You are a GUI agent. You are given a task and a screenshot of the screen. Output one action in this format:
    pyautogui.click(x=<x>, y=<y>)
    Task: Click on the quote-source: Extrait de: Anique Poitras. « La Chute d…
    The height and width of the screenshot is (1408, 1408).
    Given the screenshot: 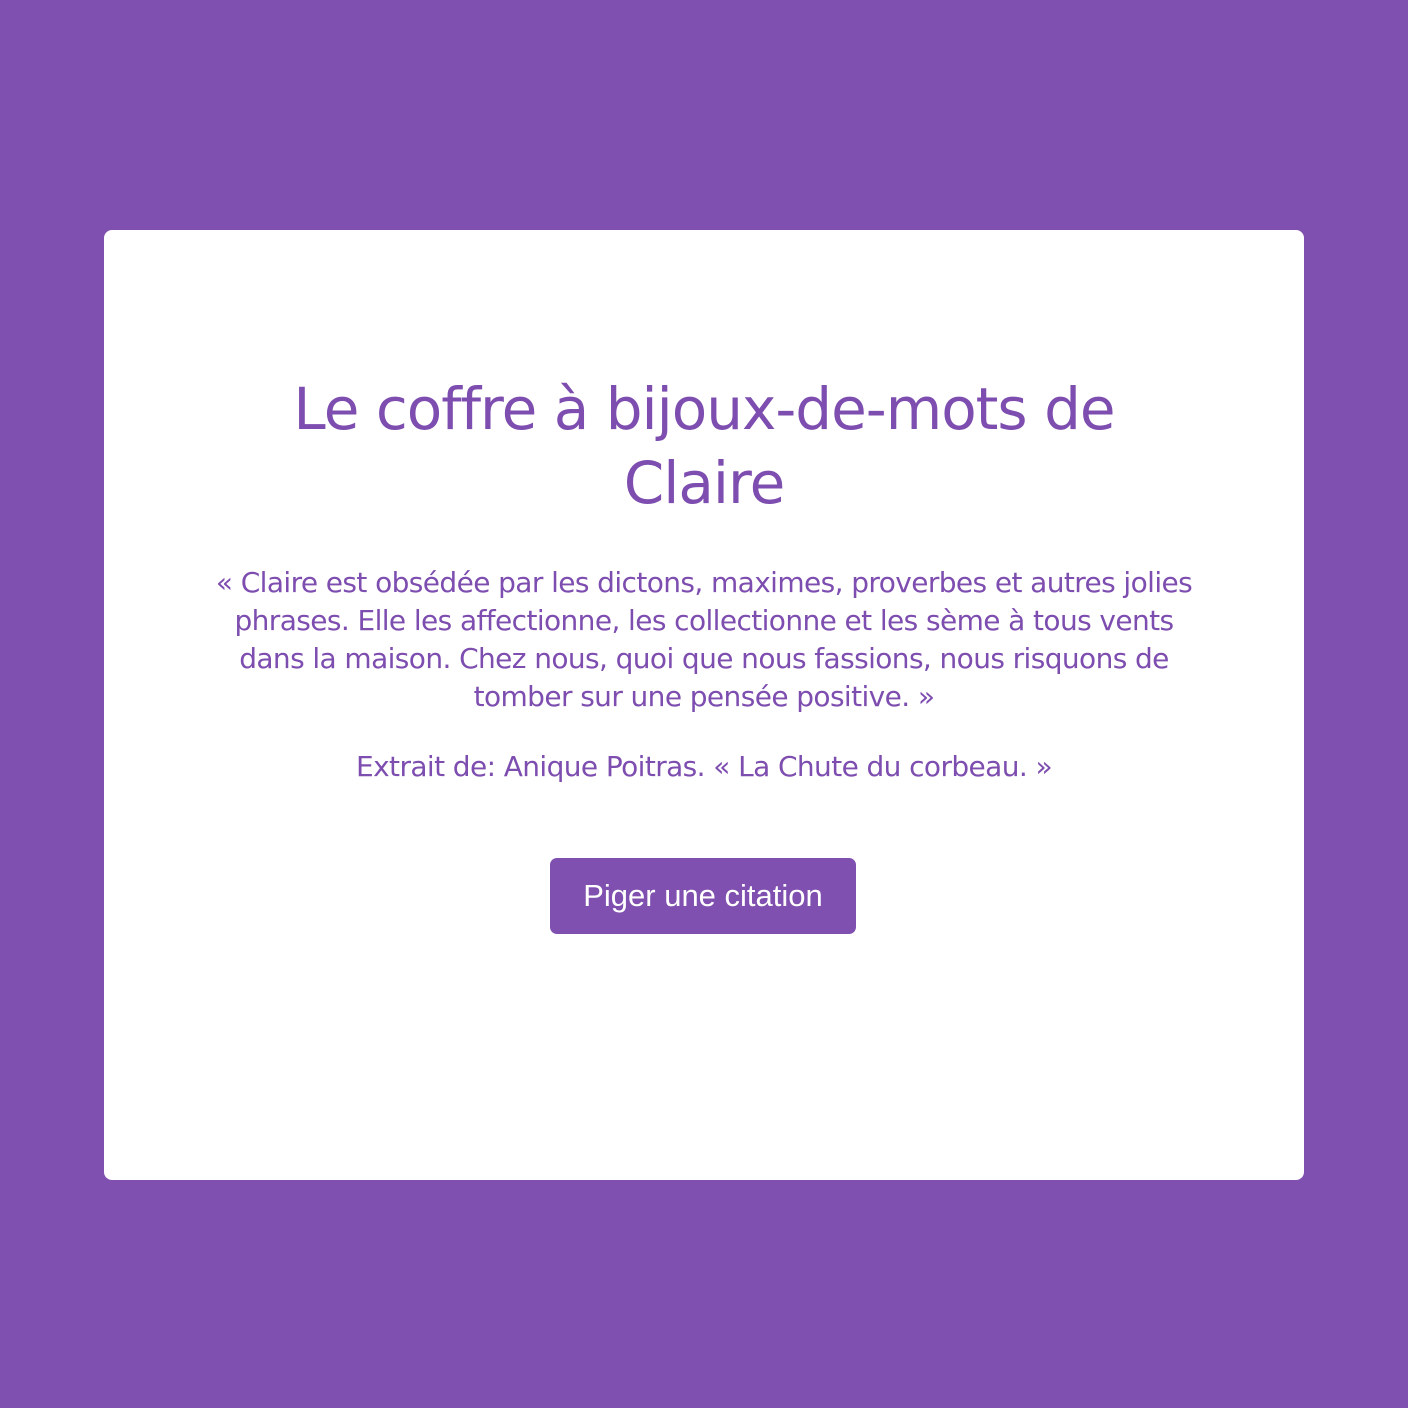 What is the action you would take?
    pyautogui.click(x=704, y=766)
    